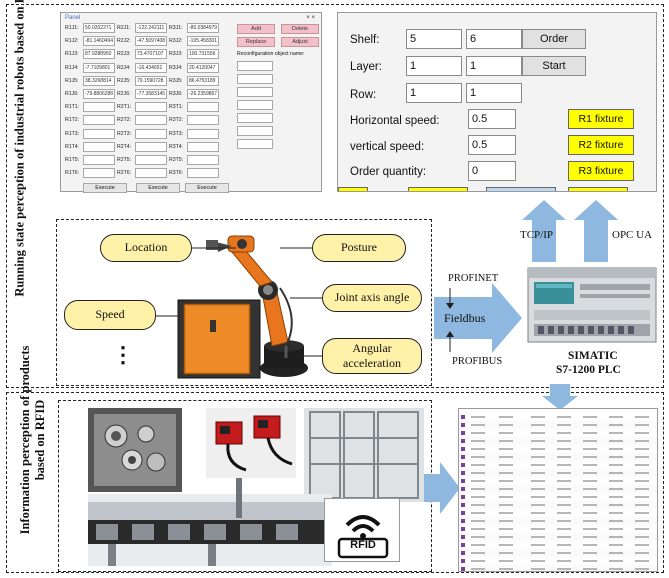  I want to click on rfid-logo-card: RFID, so click(362, 530).